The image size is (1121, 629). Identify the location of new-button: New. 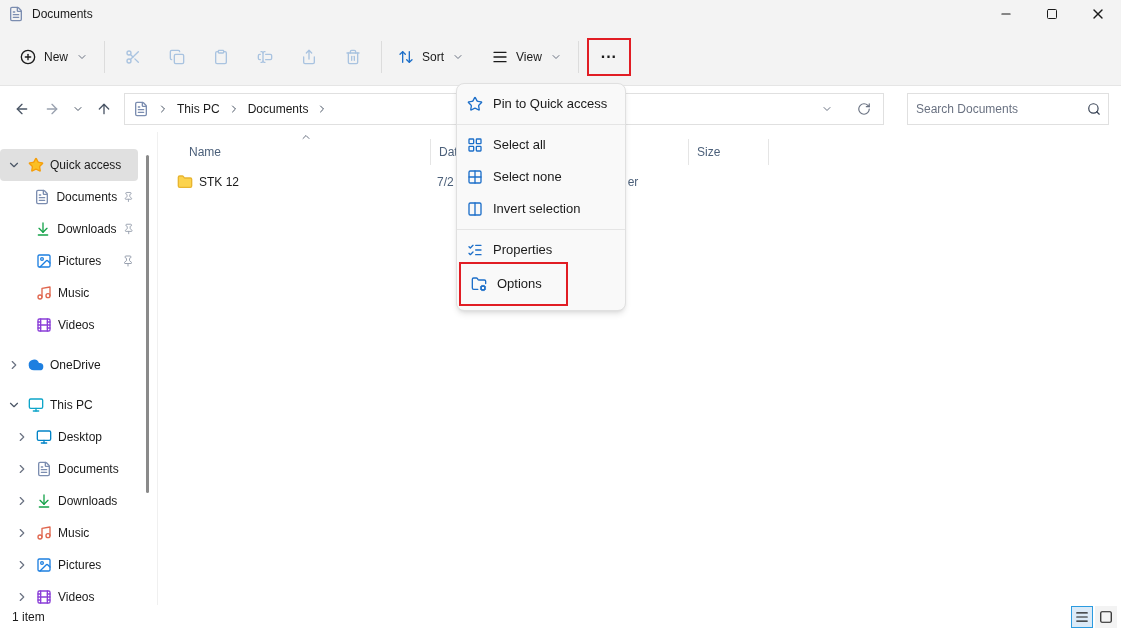
(54, 56).